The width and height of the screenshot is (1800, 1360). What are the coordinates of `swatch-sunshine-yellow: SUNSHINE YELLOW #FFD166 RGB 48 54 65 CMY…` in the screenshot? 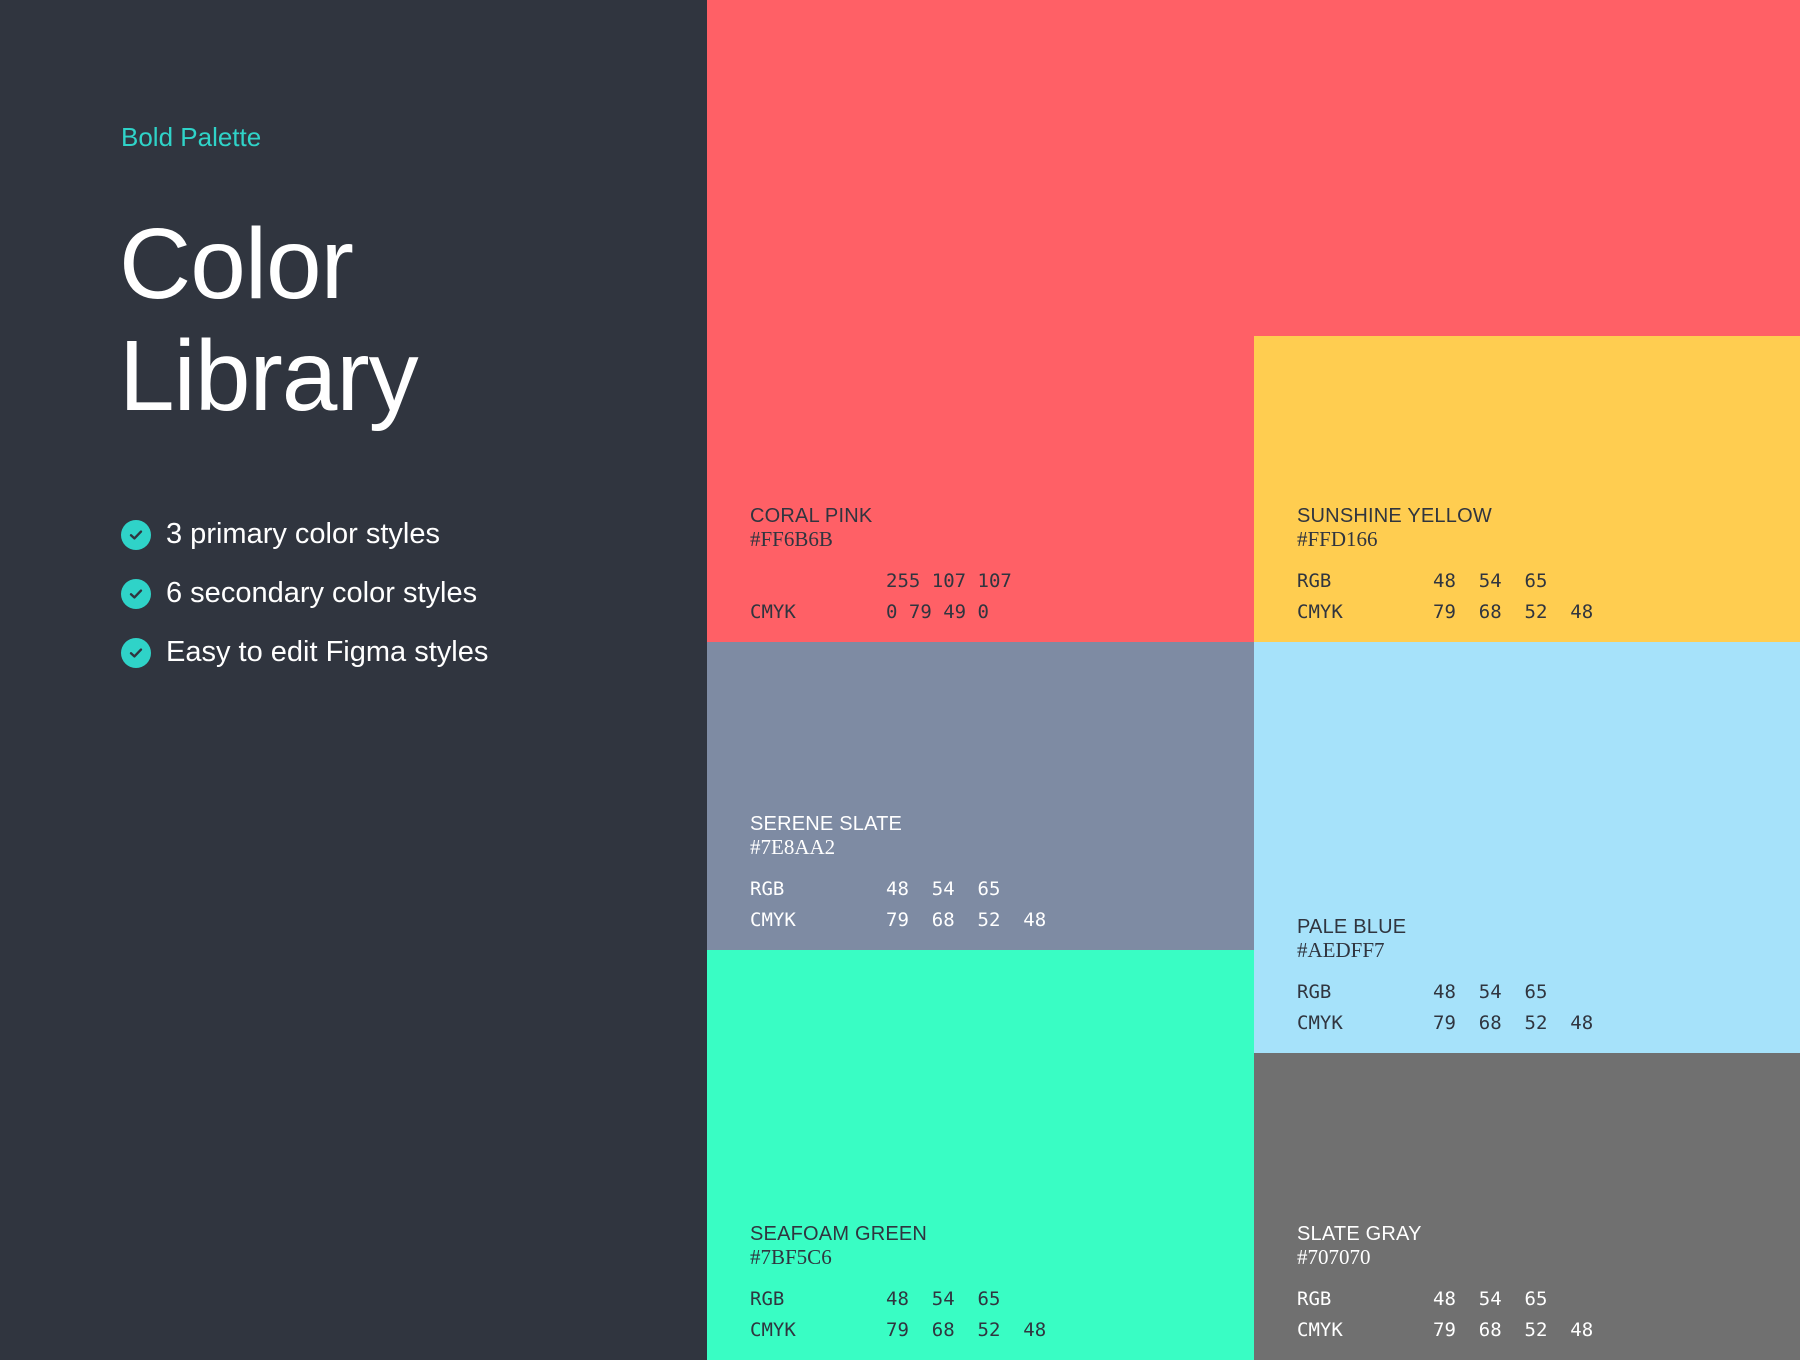 It's located at (1527, 489).